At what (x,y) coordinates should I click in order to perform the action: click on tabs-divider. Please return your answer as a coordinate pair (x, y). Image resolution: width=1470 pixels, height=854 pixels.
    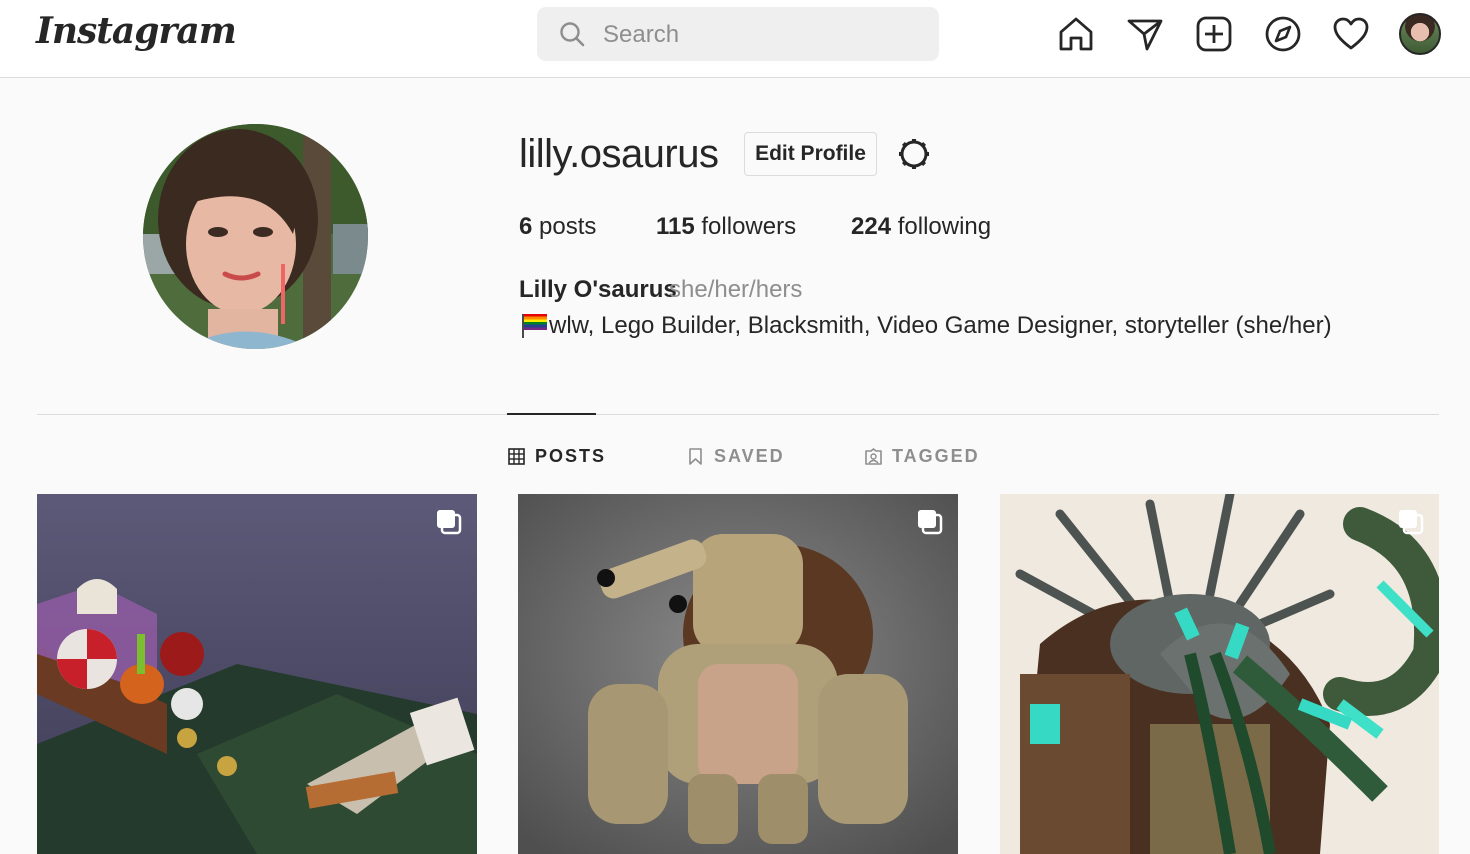
    Looking at the image, I should click on (738, 414).